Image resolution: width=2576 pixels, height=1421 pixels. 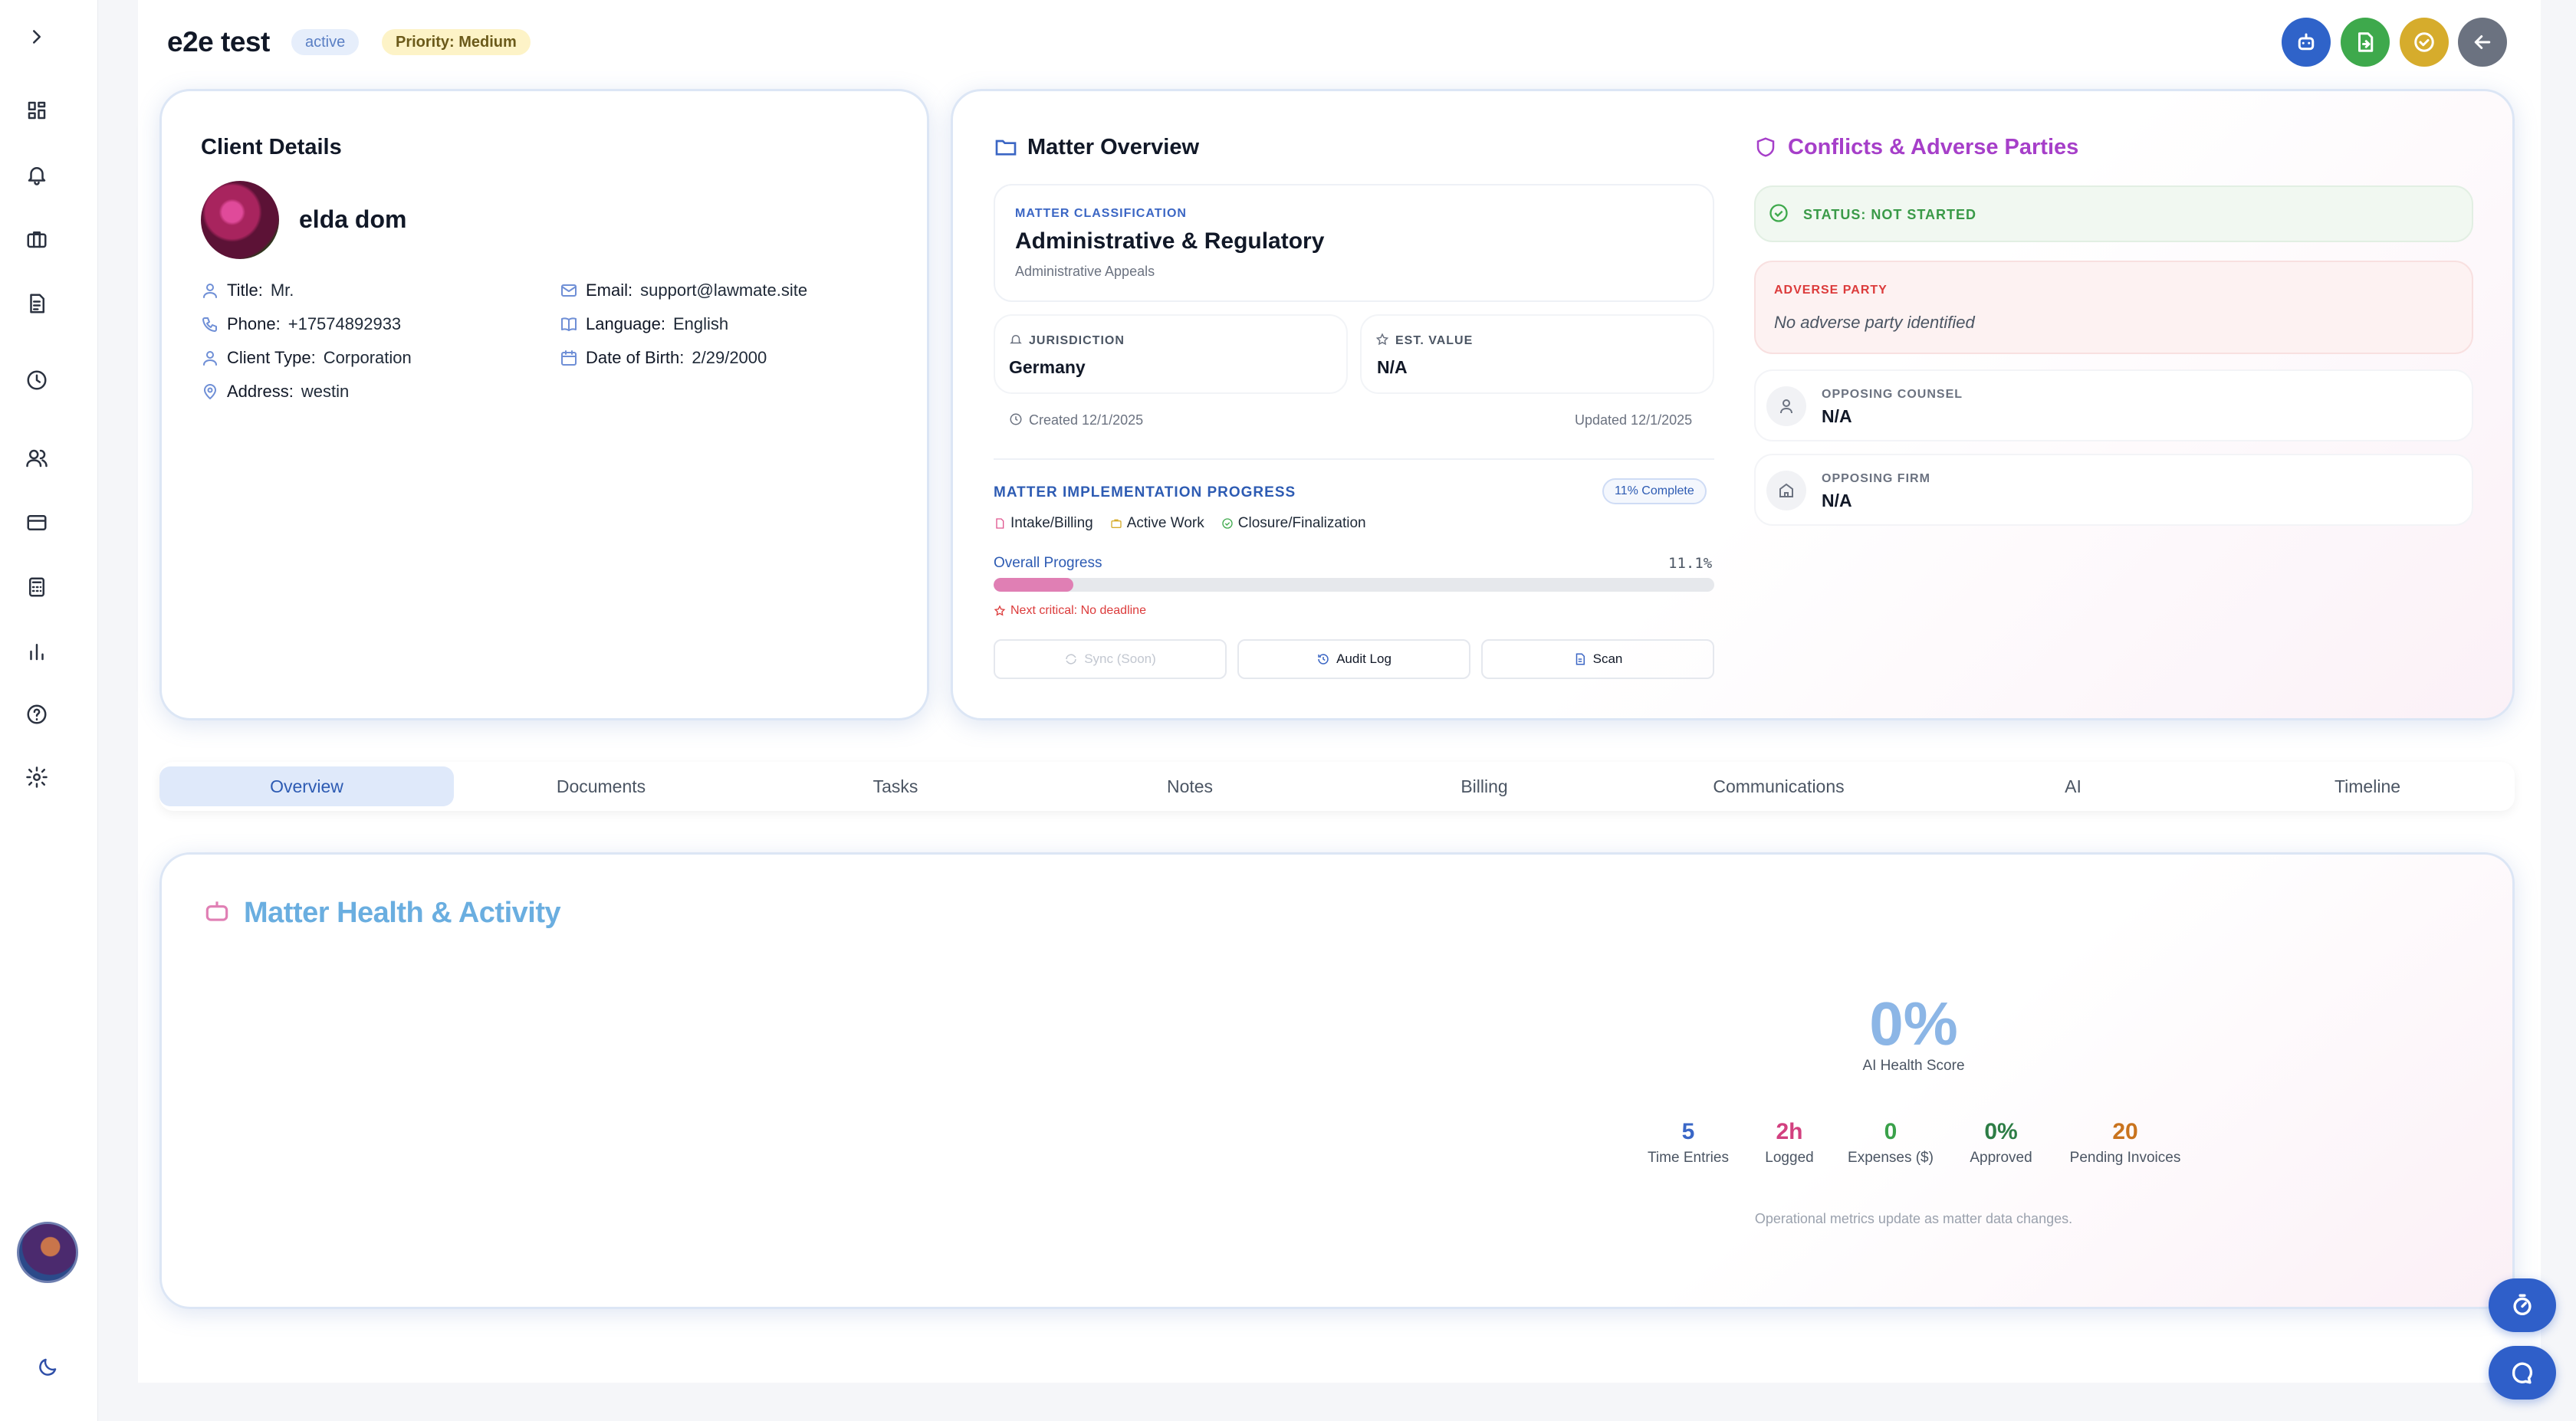 I want to click on sub-classification: Administrative Appeals, so click(x=1085, y=271).